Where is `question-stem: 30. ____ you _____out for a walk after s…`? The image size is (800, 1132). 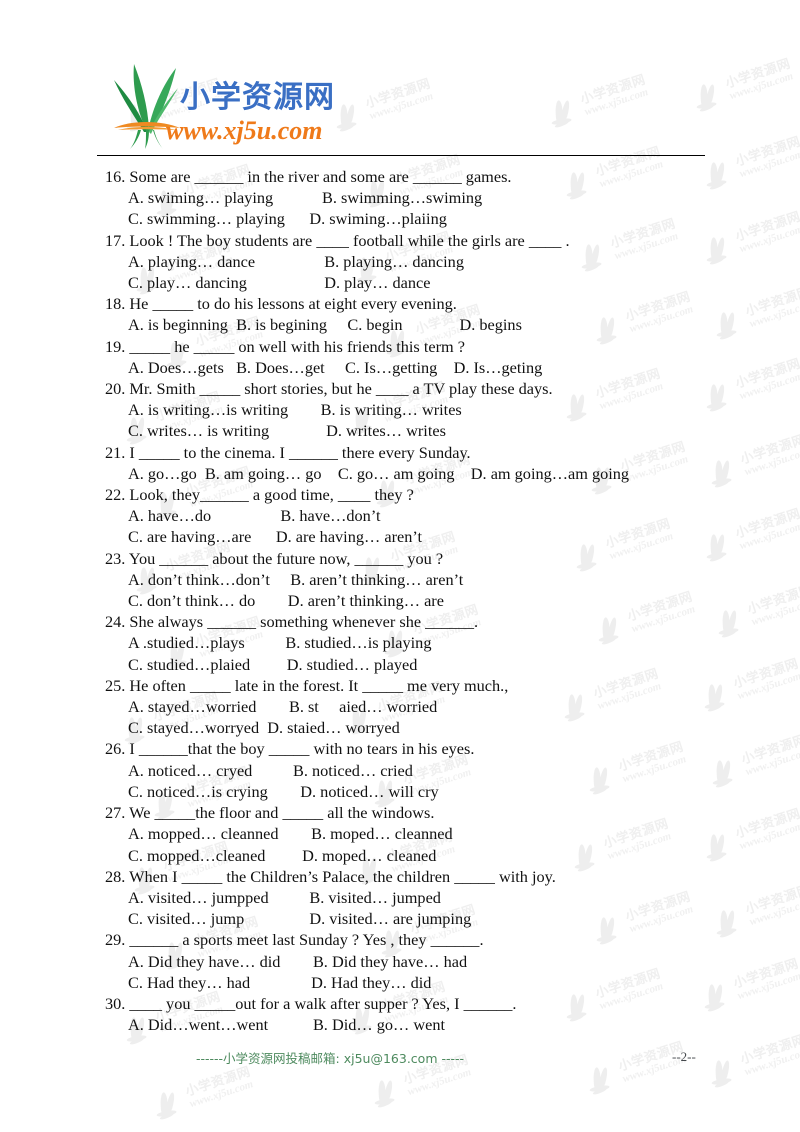 question-stem: 30. ____ you _____out for a walk after s… is located at coordinates (311, 1003).